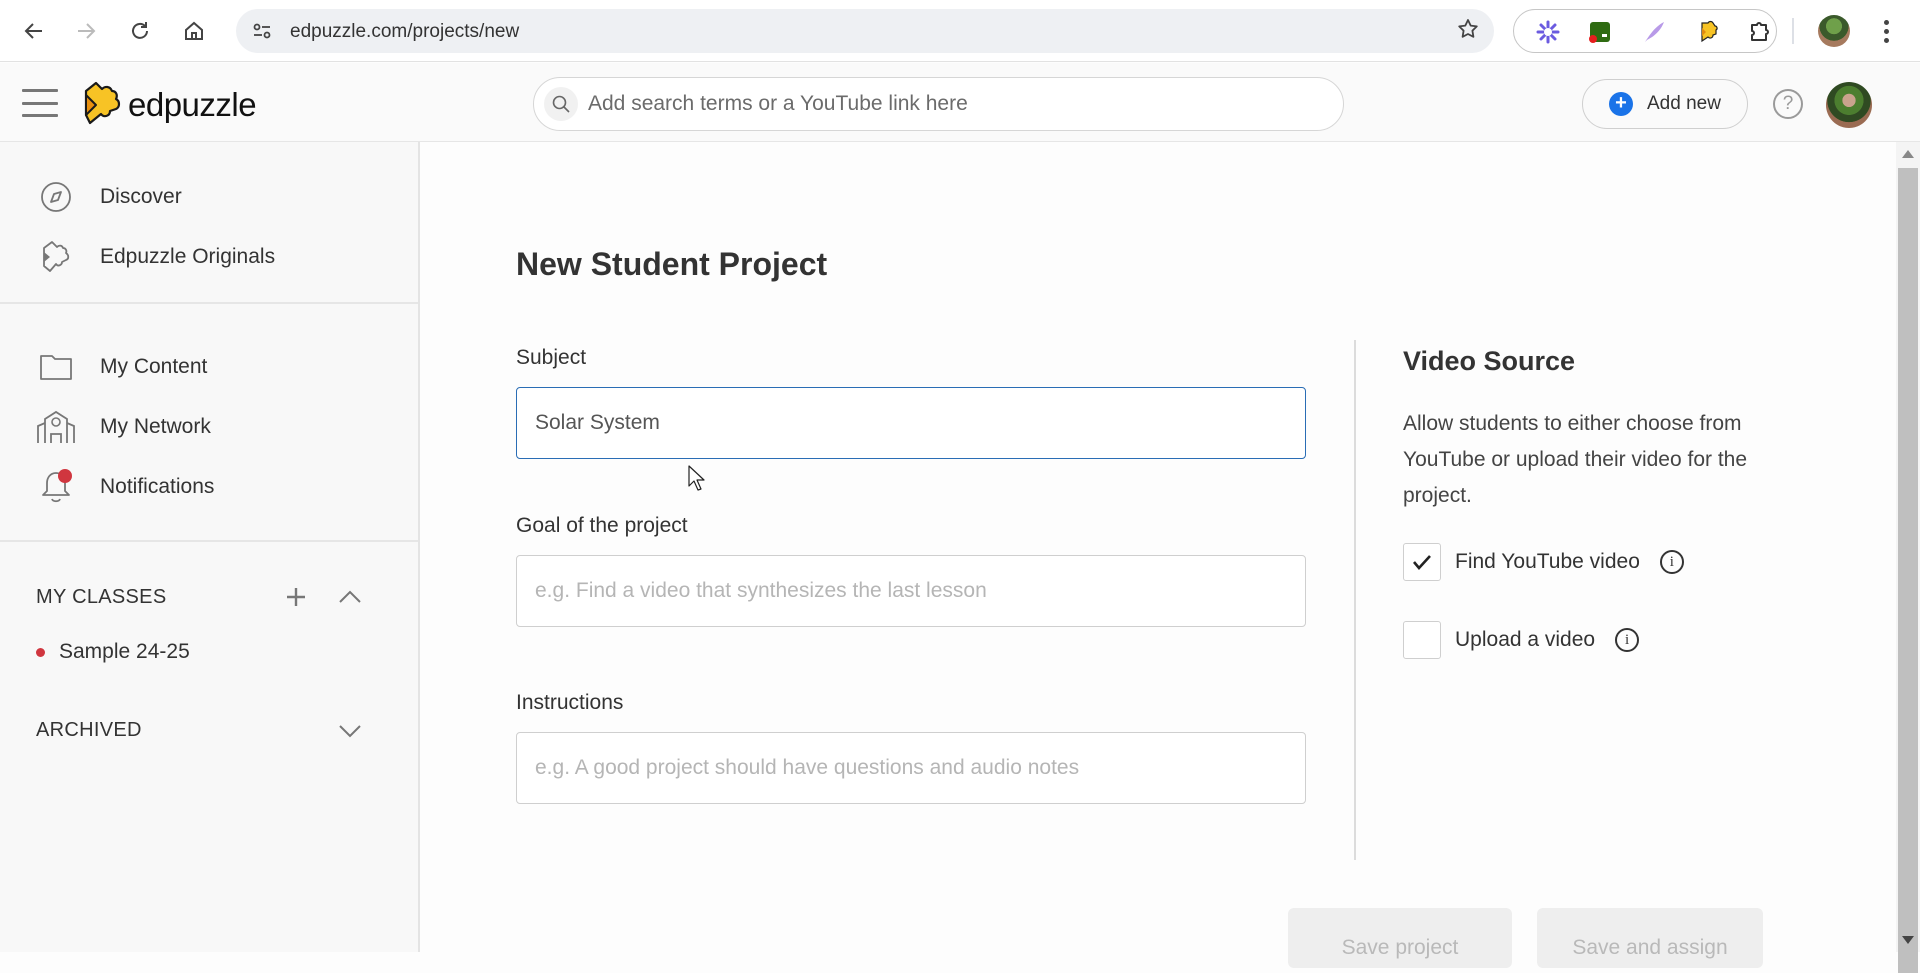 The height and width of the screenshot is (973, 1920). I want to click on search-bar, so click(938, 104).